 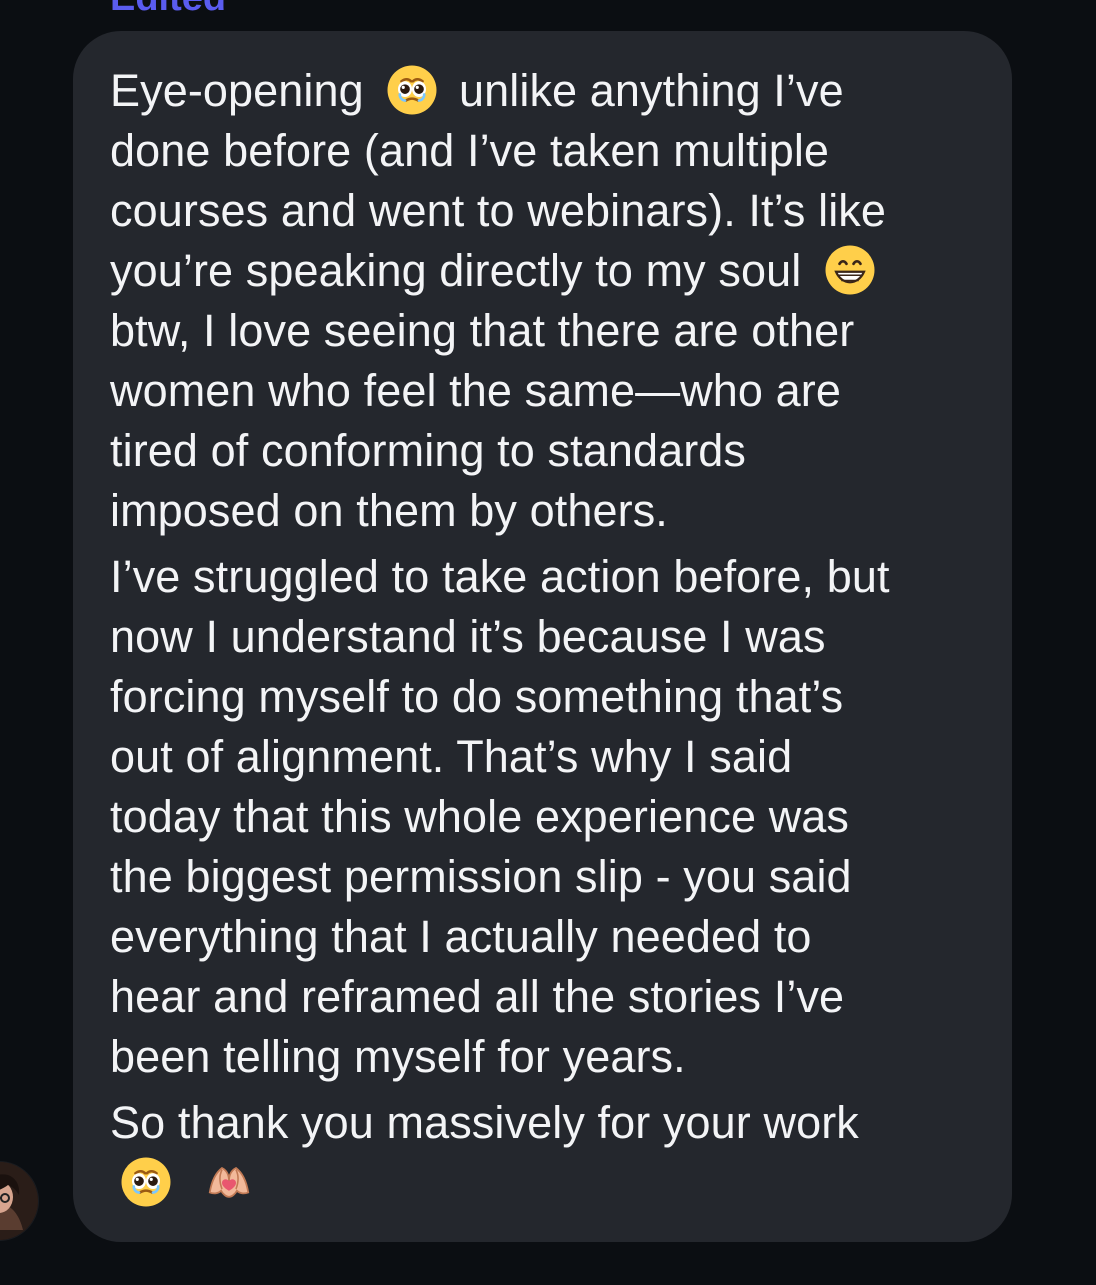 I want to click on message-line-11: forcing myself to do something that’s, so click(x=477, y=696).